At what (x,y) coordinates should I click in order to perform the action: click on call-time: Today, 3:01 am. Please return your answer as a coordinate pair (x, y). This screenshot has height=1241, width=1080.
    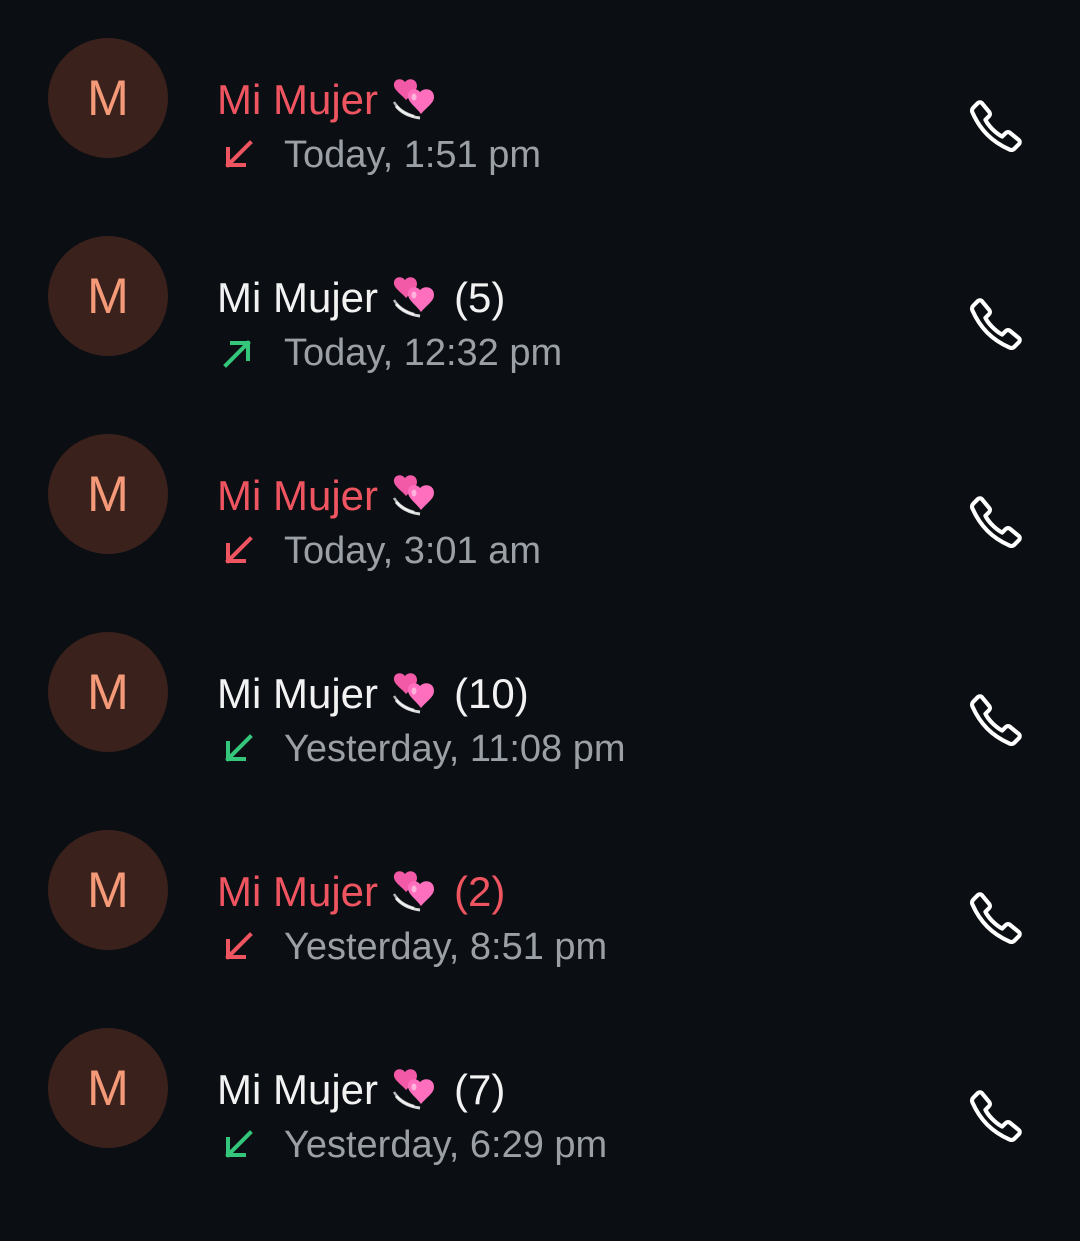
    Looking at the image, I should click on (413, 551).